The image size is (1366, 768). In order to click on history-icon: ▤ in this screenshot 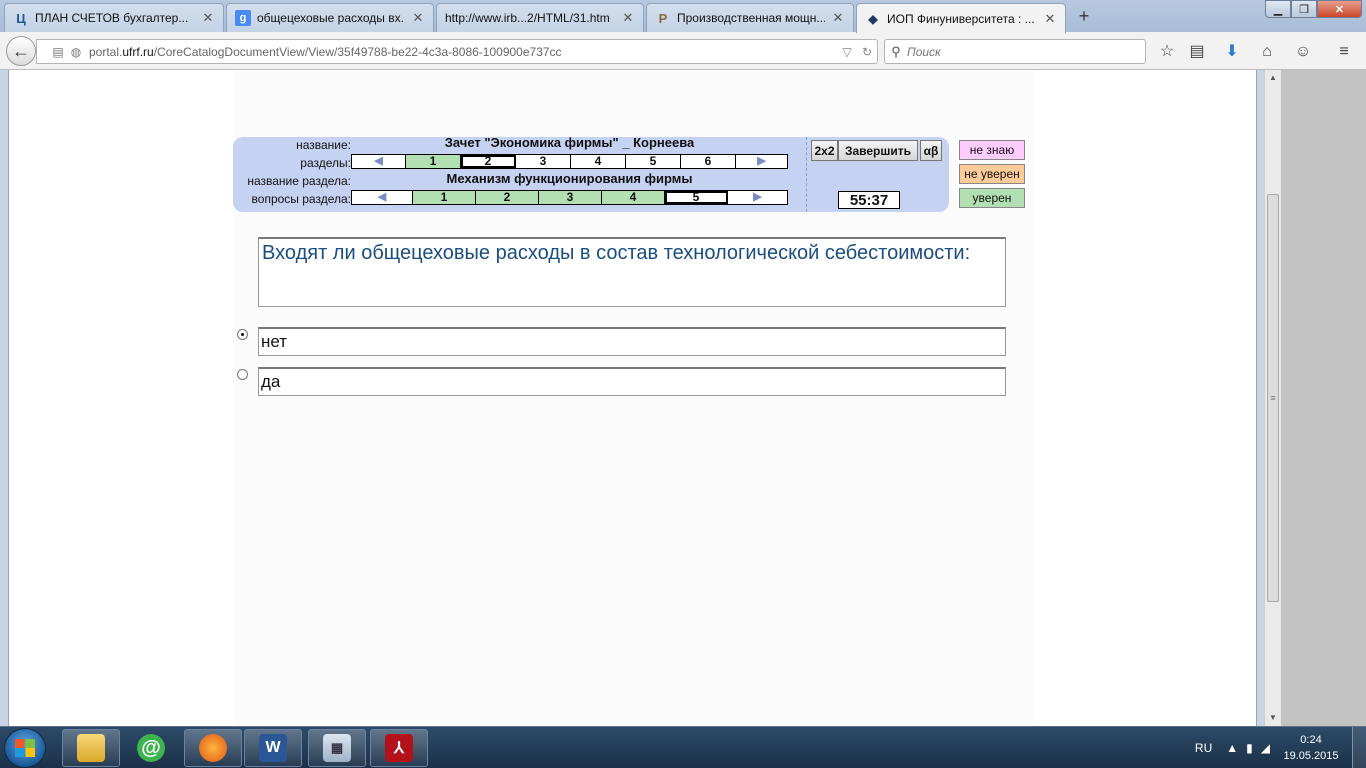, I will do `click(58, 52)`.